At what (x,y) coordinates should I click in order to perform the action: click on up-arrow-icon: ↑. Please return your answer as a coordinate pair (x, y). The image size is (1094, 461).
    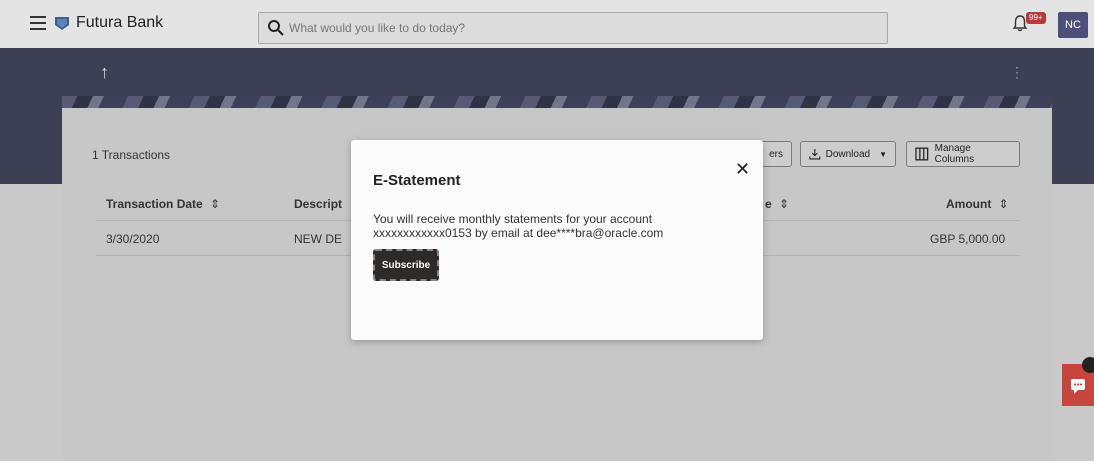
    Looking at the image, I should click on (104, 72).